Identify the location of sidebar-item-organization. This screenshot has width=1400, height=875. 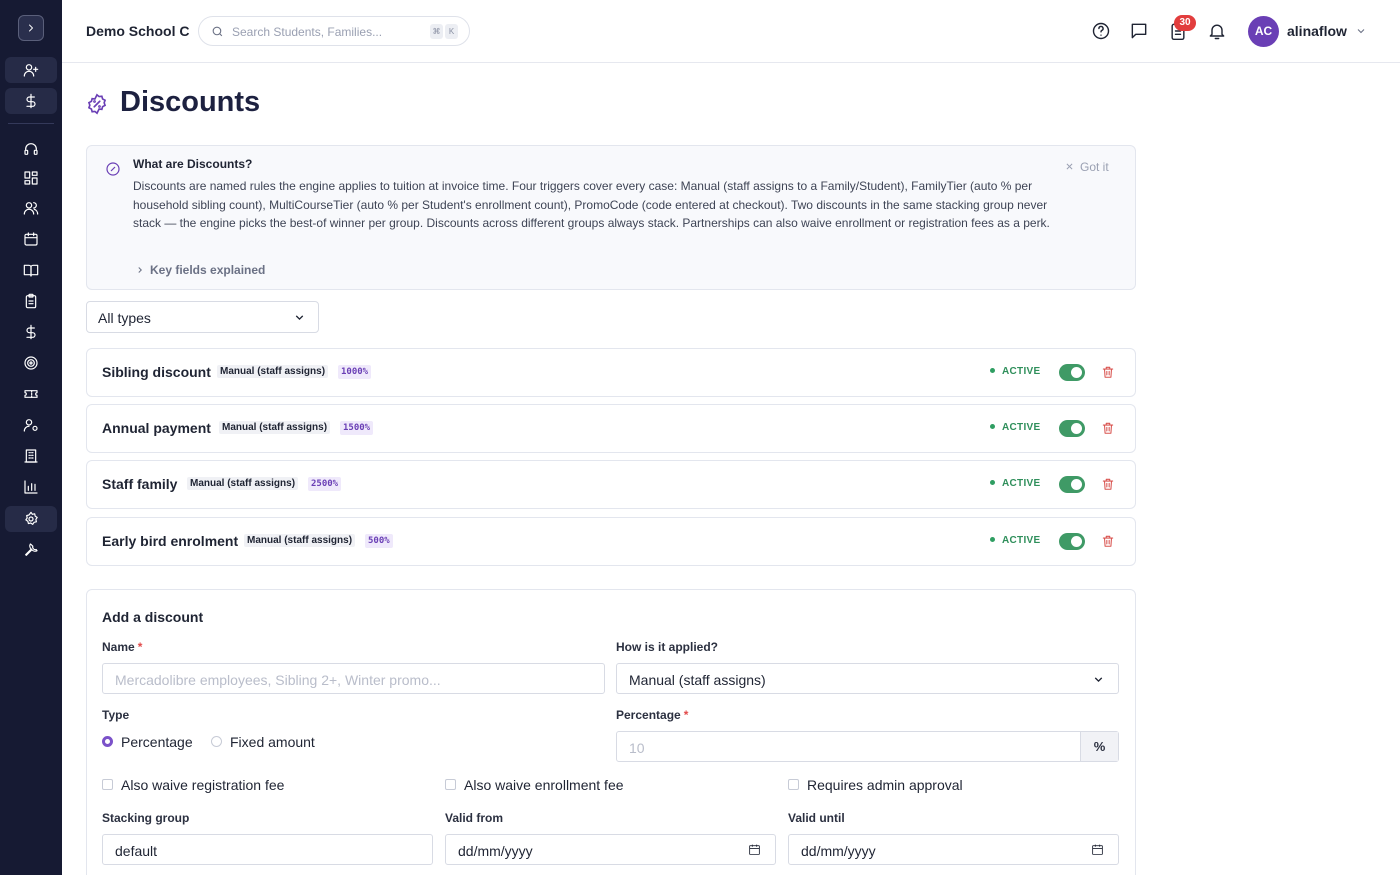
(31, 456).